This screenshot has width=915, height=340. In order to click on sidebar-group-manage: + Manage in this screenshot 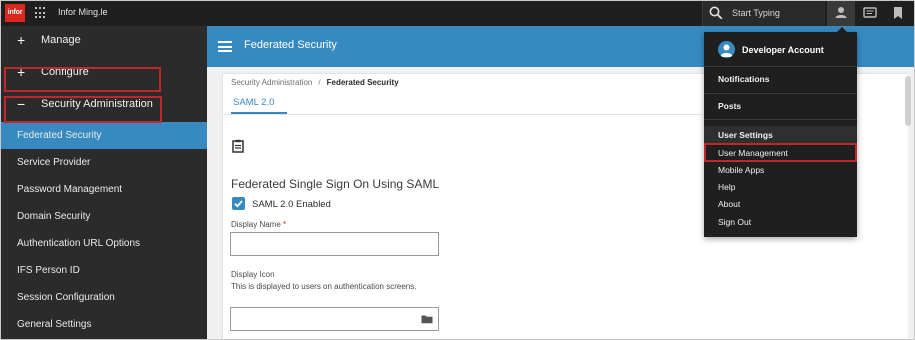, I will do `click(104, 41)`.